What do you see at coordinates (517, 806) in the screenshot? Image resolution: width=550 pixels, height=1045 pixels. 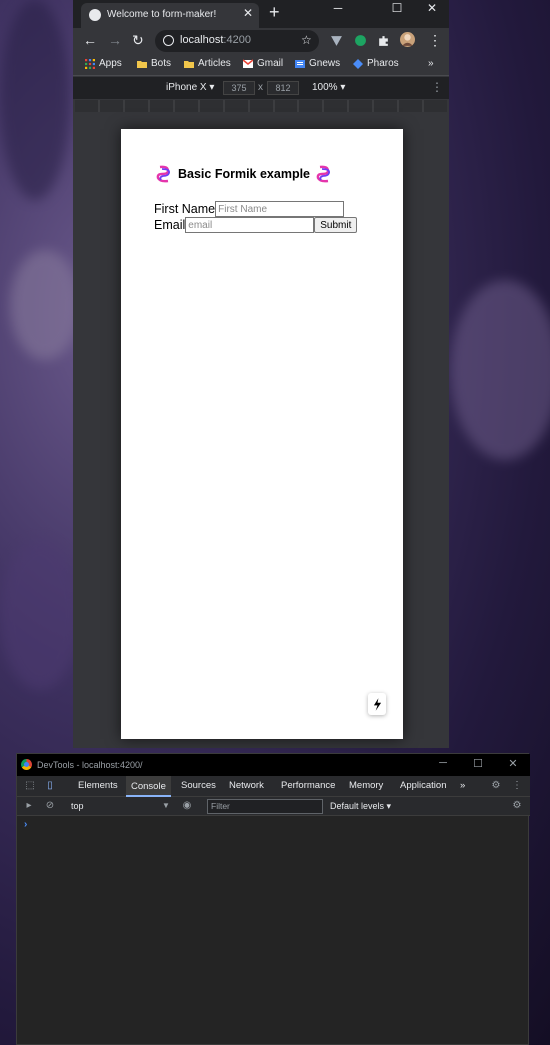 I see `console-settings-gear-icon: ⚙` at bounding box center [517, 806].